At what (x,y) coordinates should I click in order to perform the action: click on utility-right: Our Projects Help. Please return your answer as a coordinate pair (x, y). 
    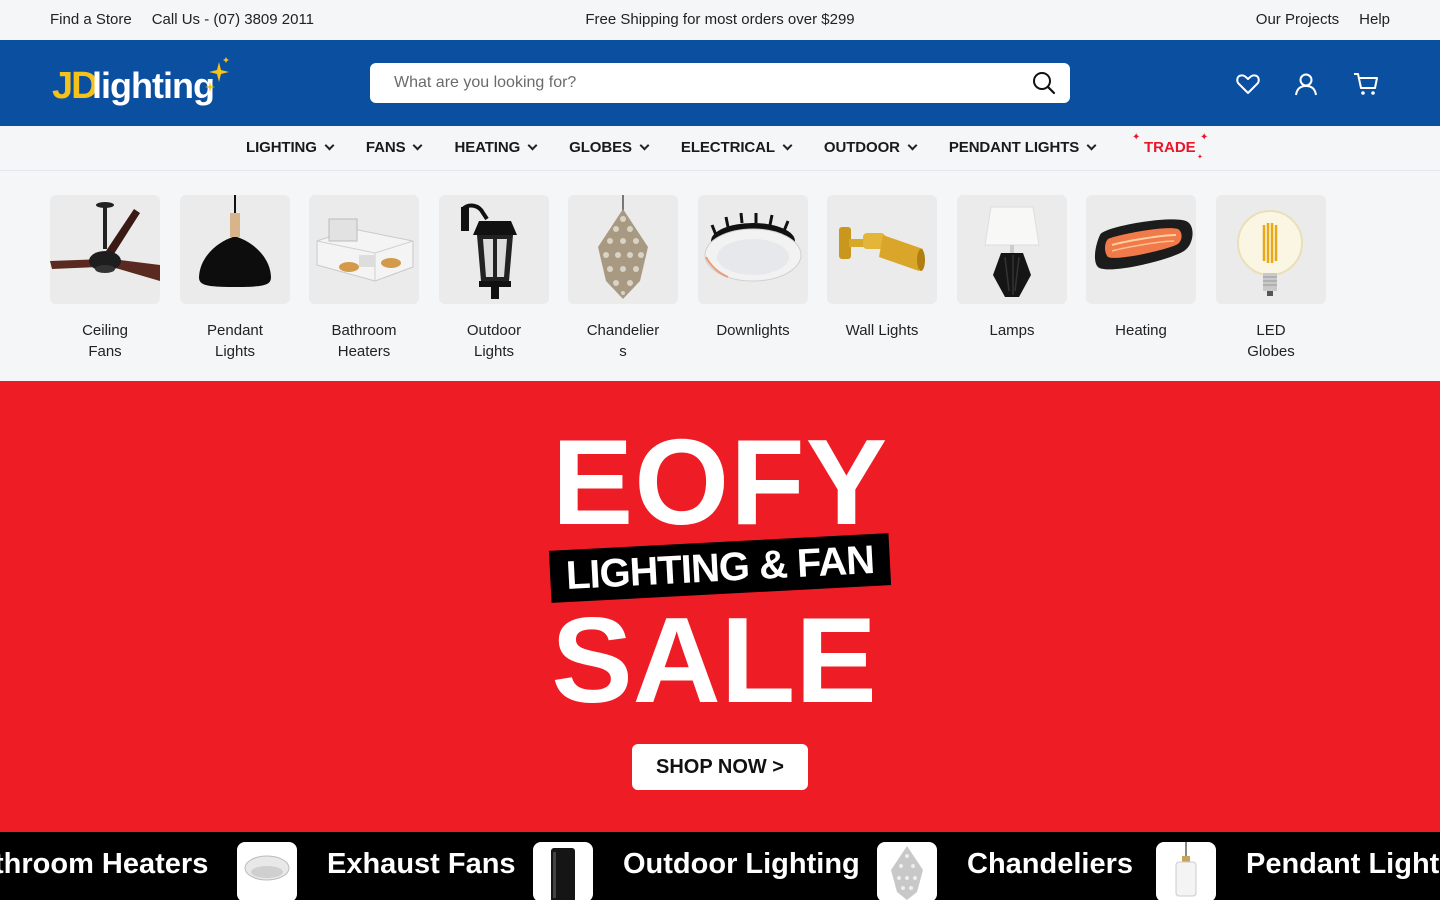
    Looking at the image, I should click on (1323, 19).